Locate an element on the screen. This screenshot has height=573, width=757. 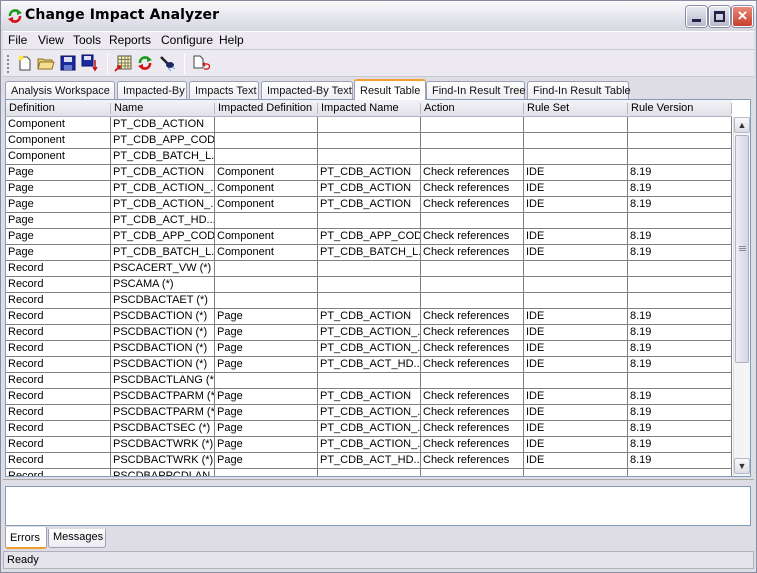
table-row: Record PSCDBACTAET (*) is located at coordinates (369, 301).